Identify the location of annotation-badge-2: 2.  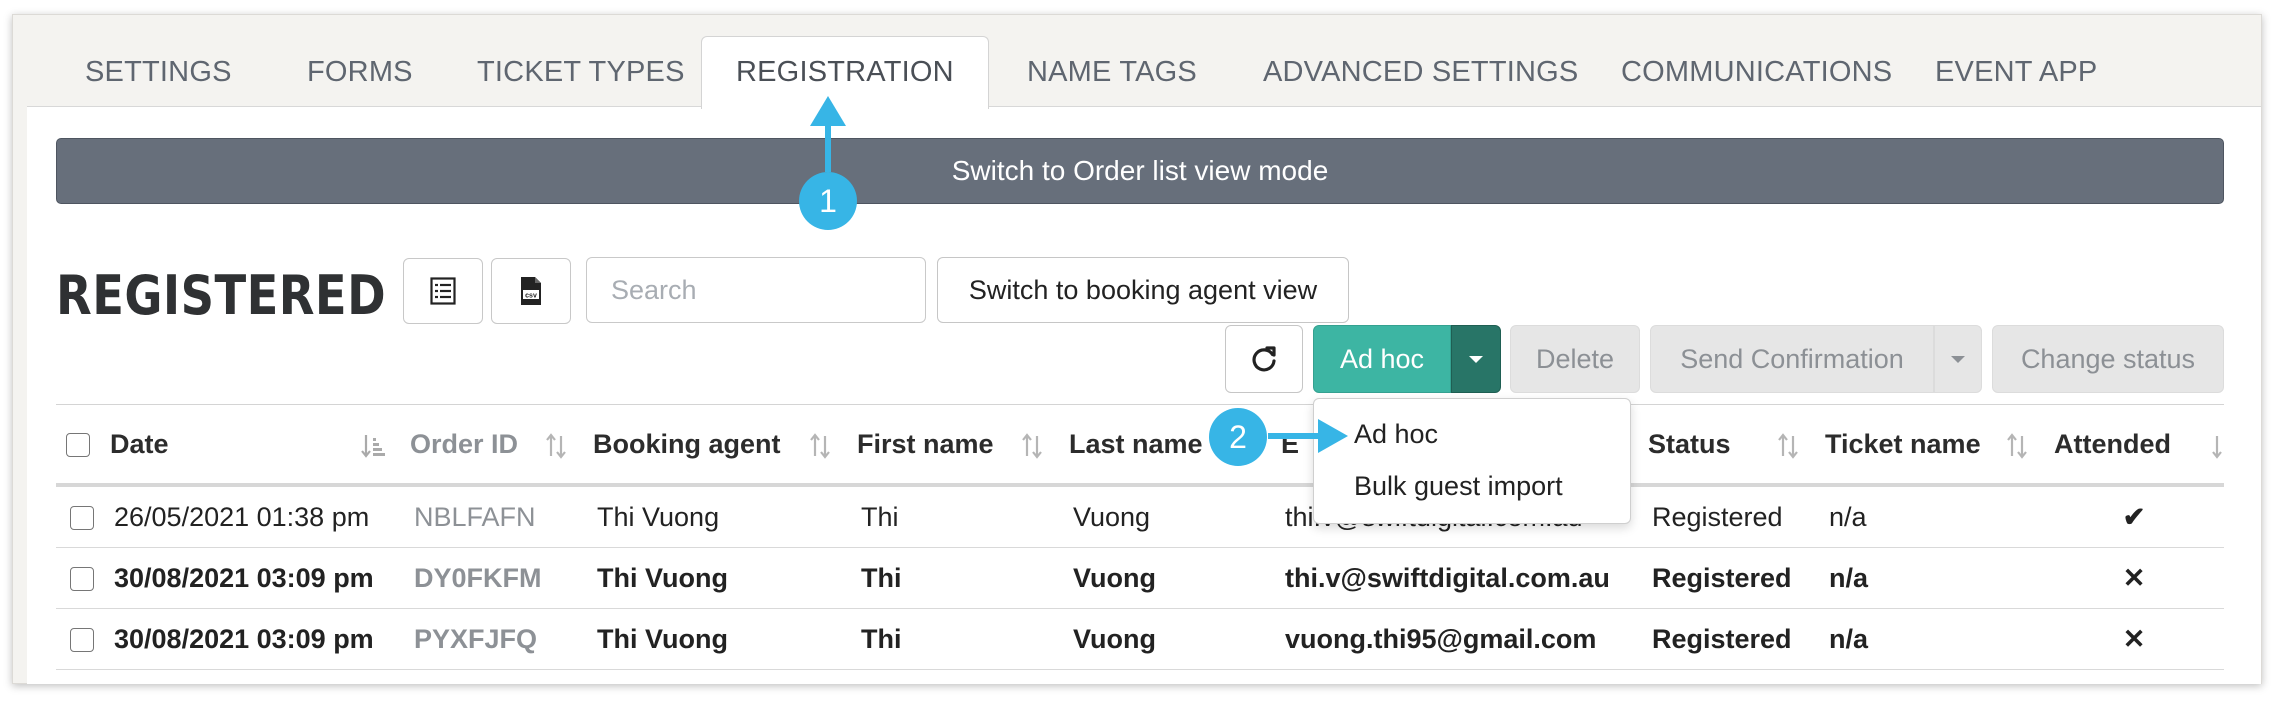
(1238, 437).